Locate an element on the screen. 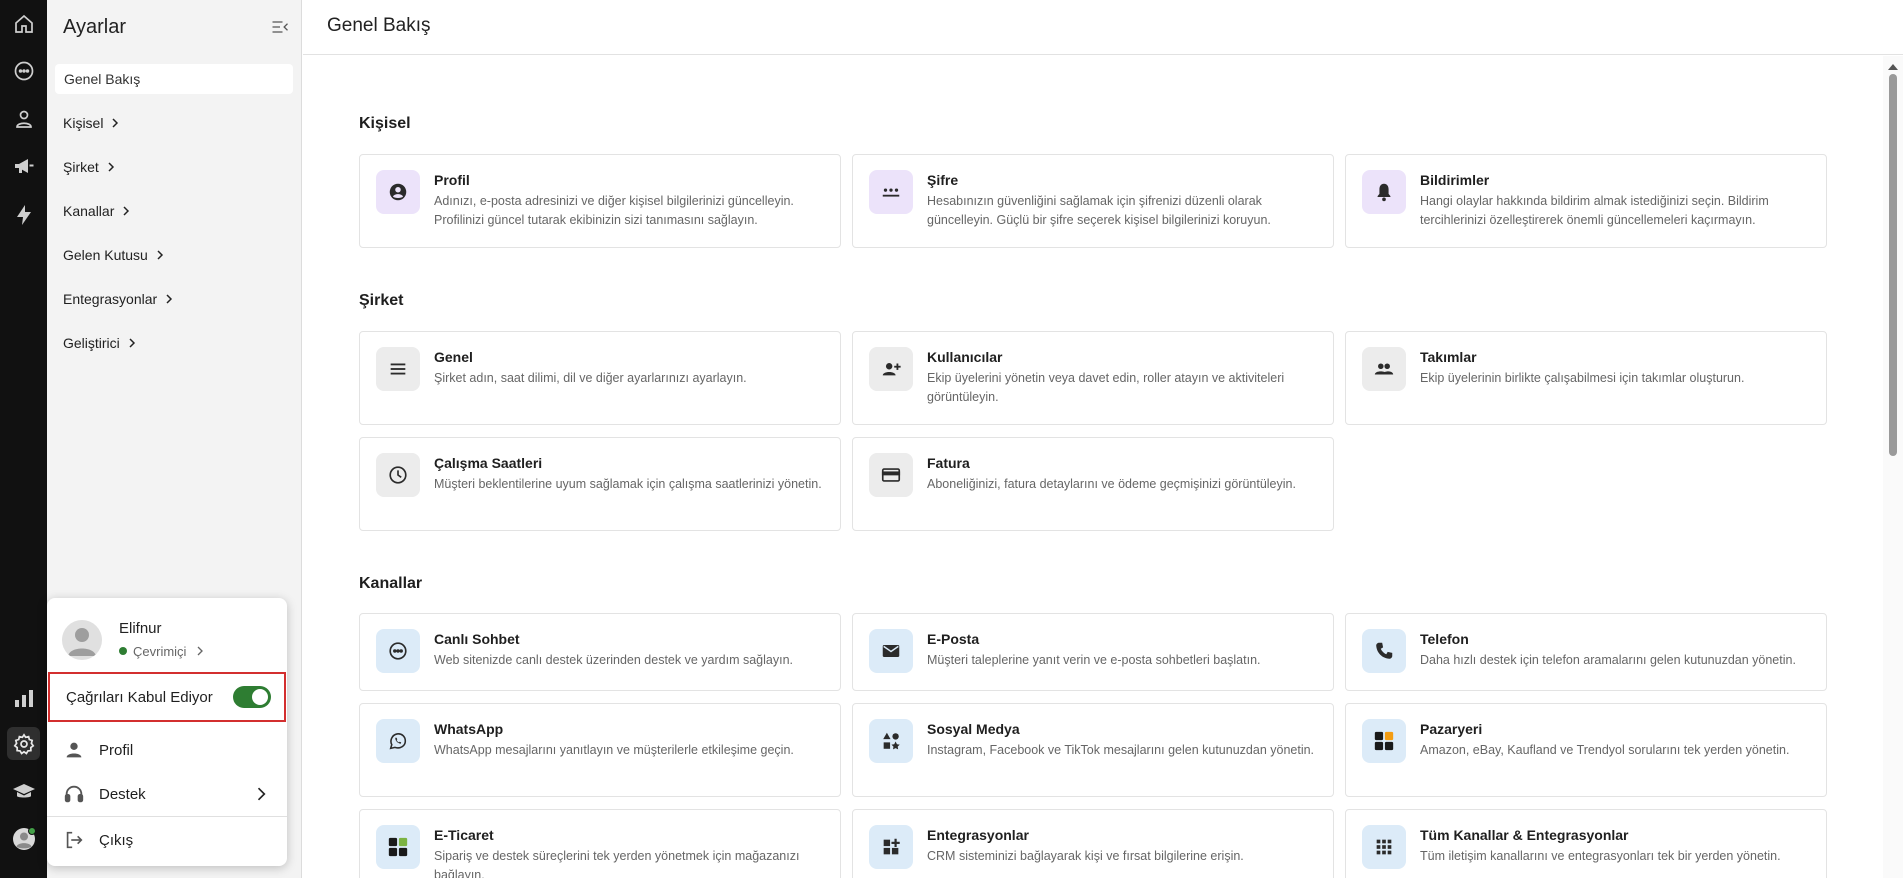 Image resolution: width=1903 pixels, height=878 pixels. menu-item-label: Destek is located at coordinates (122, 794).